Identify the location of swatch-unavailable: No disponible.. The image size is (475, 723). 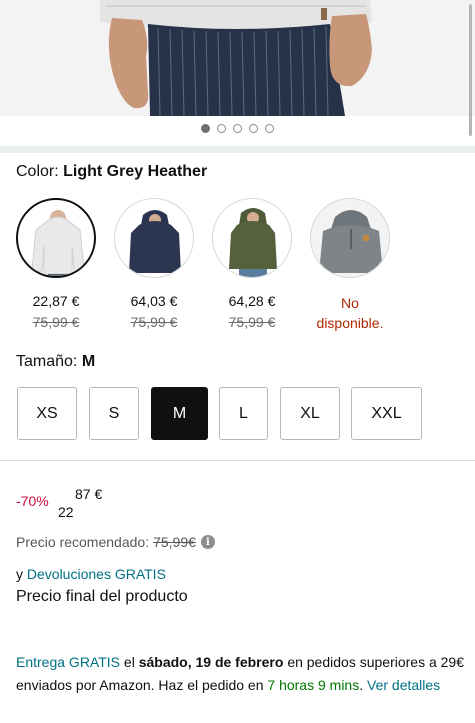
(350, 313).